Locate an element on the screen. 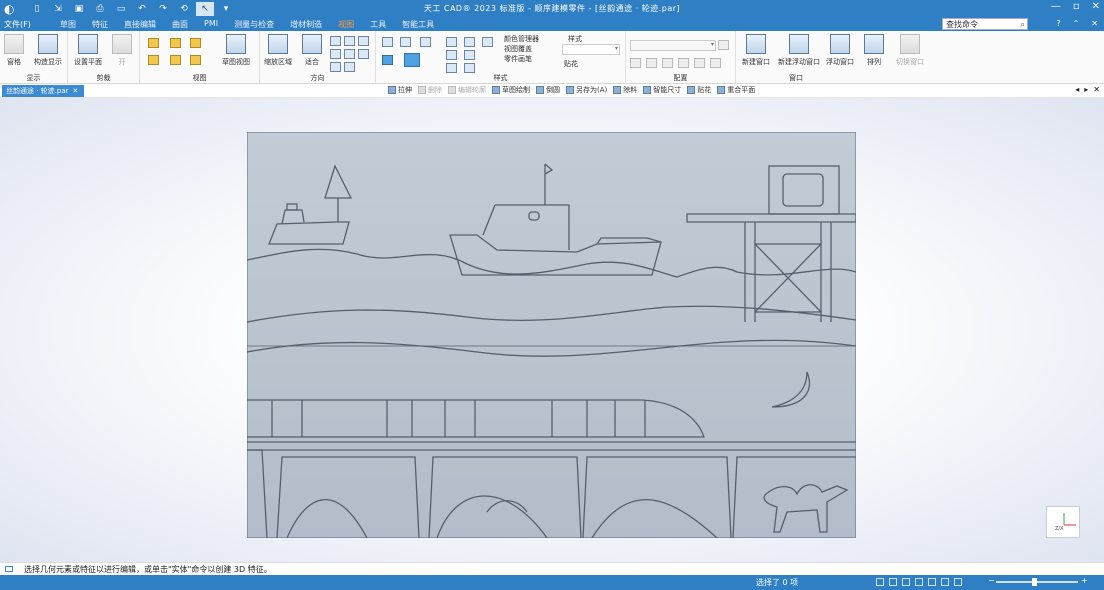  zoom-slider is located at coordinates (1037, 582).